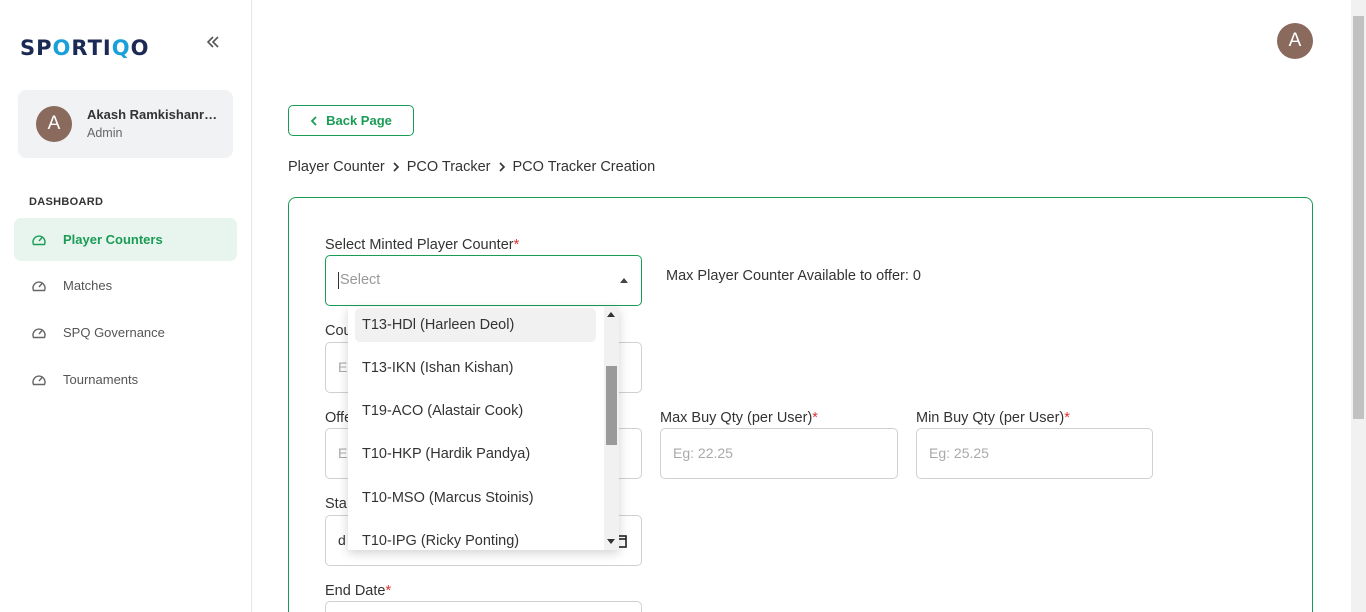 Image resolution: width=1366 pixels, height=612 pixels. What do you see at coordinates (624, 280) in the screenshot?
I see `caret-up-icon` at bounding box center [624, 280].